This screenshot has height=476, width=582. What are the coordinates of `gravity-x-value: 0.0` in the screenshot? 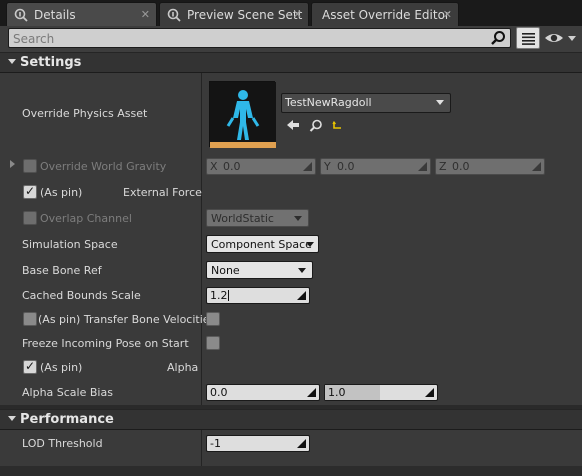 It's located at (232, 166).